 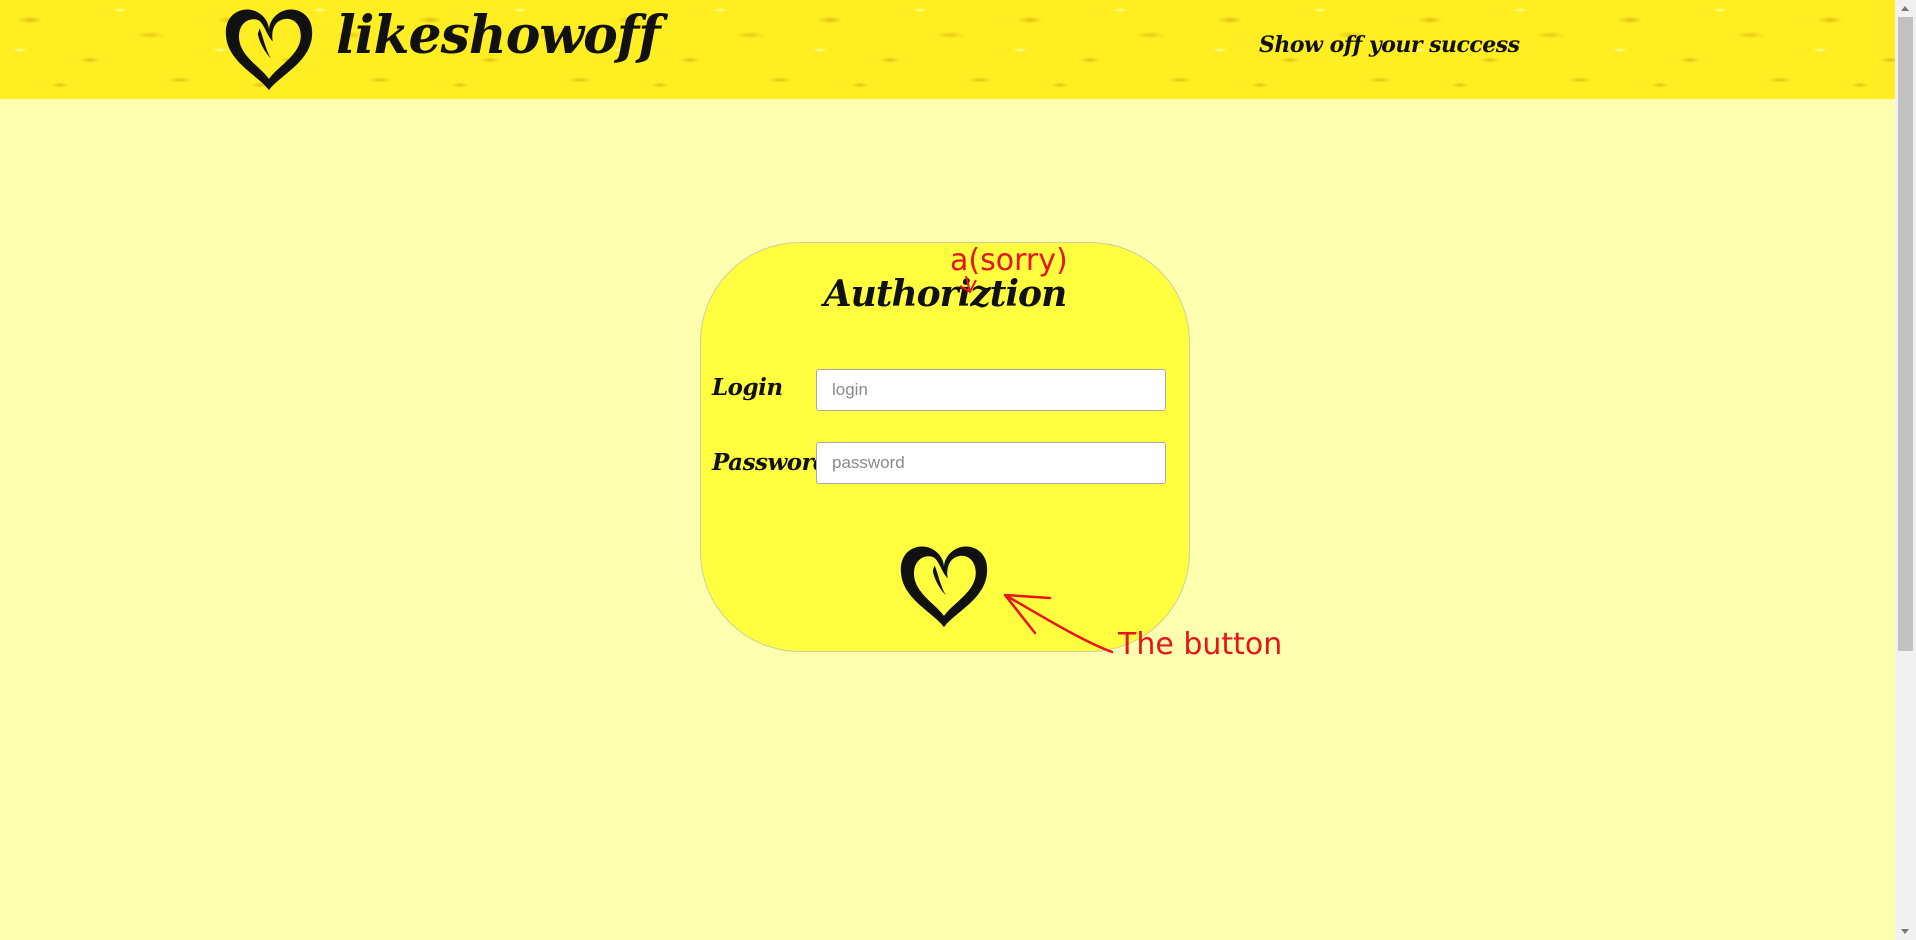 I want to click on scroll-up-icon, so click(x=1905, y=8).